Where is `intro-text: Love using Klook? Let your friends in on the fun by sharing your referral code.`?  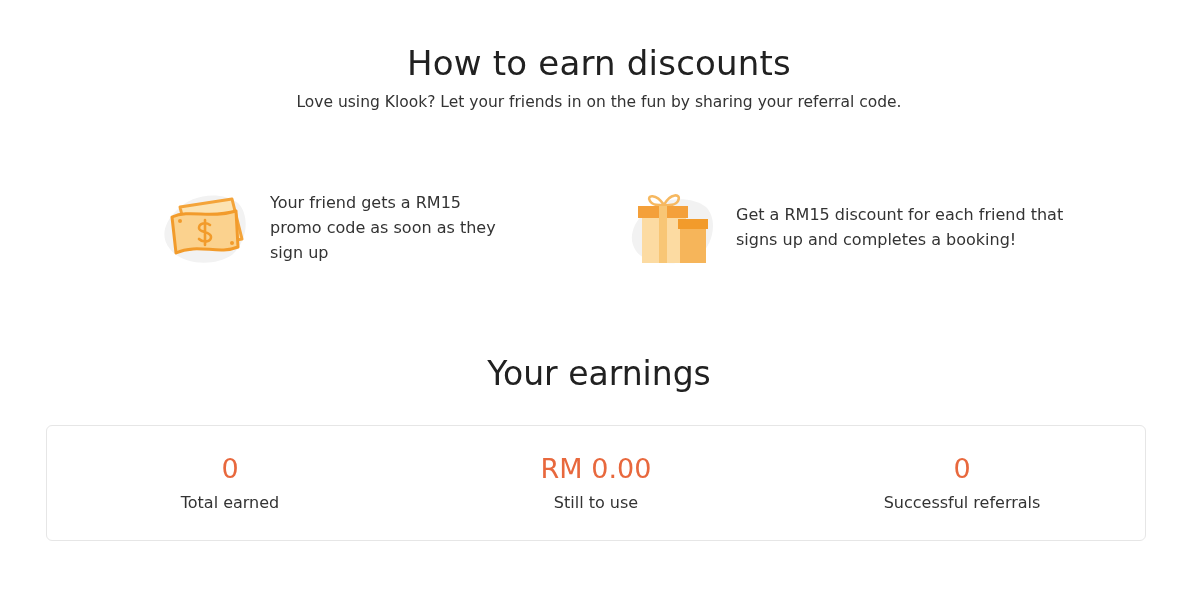
intro-text: Love using Klook? Let your friends in on the fun by sharing your referral code. is located at coordinates (599, 102).